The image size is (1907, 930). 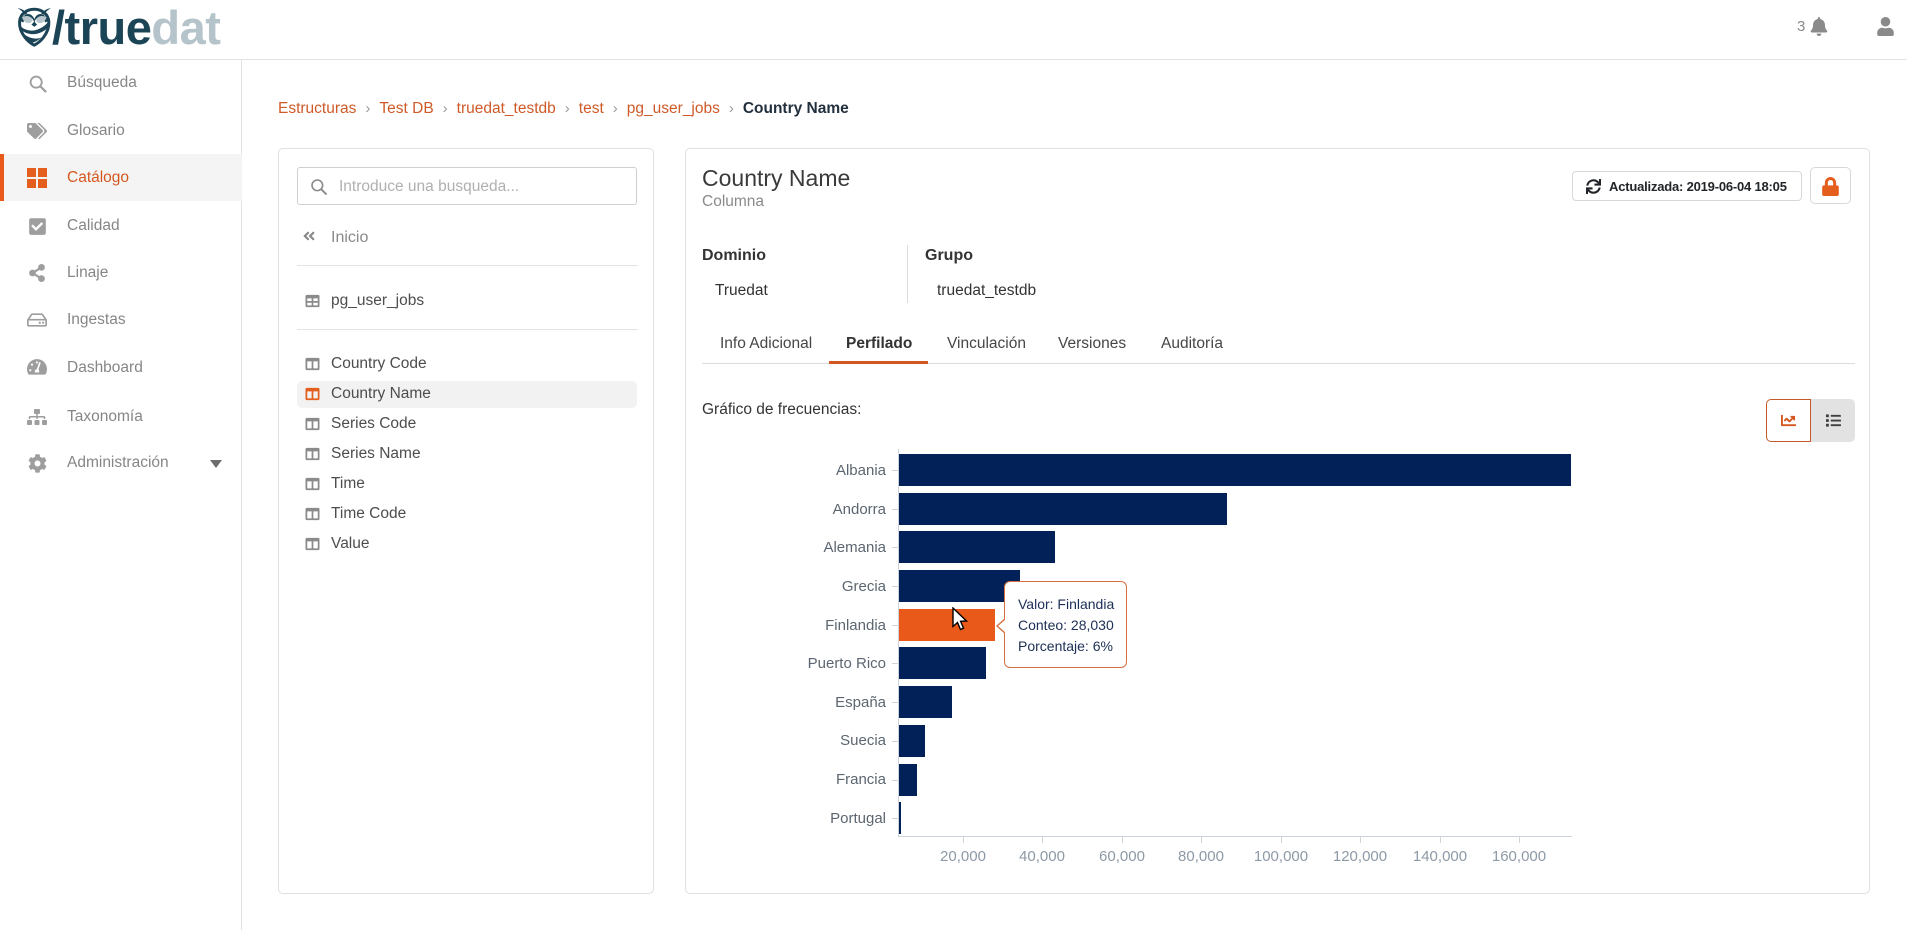 I want to click on svg-text: /truedat, so click(x=136, y=27).